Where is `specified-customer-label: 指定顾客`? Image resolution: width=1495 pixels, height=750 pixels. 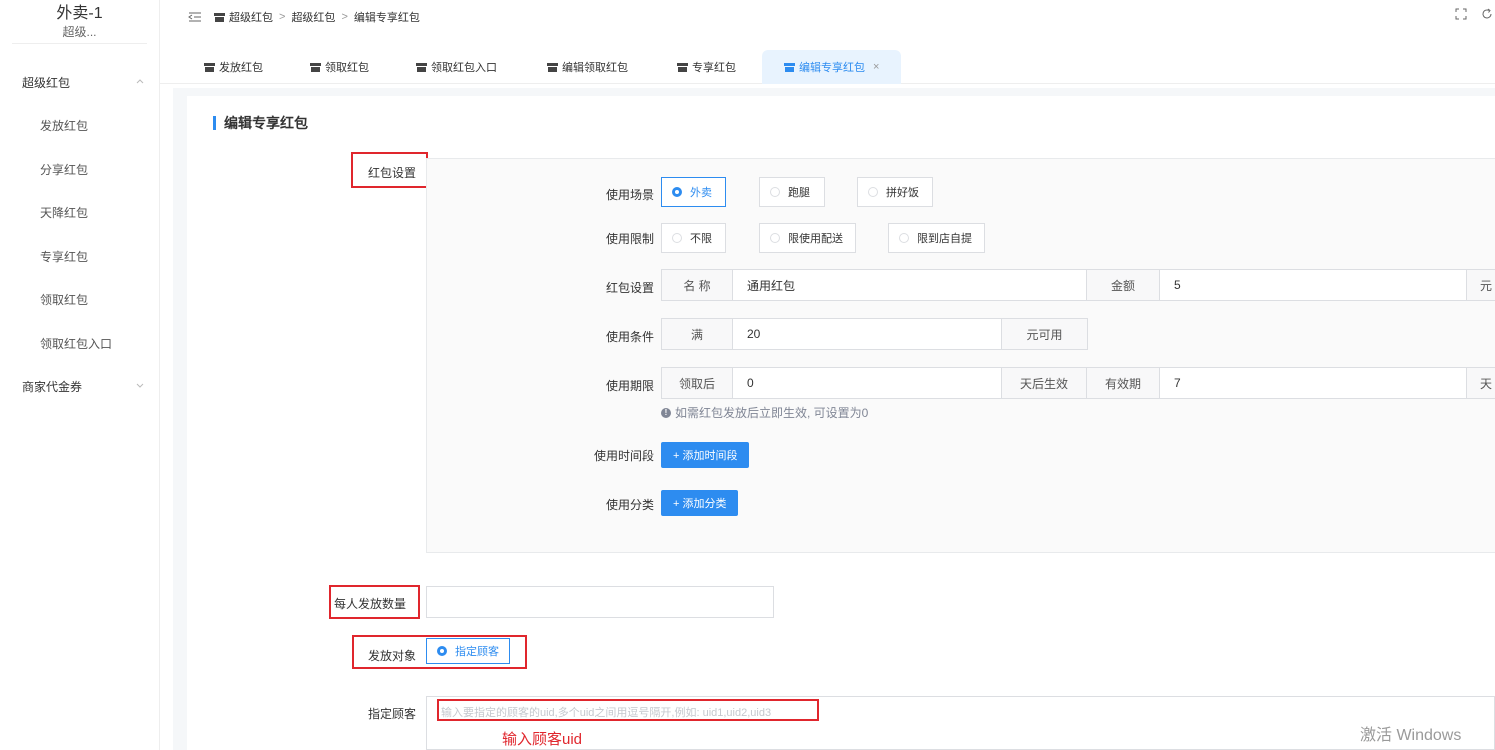
specified-customer-label: 指定顾客 is located at coordinates (392, 714).